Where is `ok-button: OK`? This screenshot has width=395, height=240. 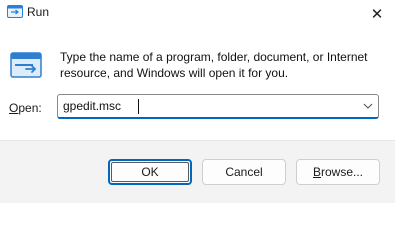 ok-button: OK is located at coordinates (150, 172).